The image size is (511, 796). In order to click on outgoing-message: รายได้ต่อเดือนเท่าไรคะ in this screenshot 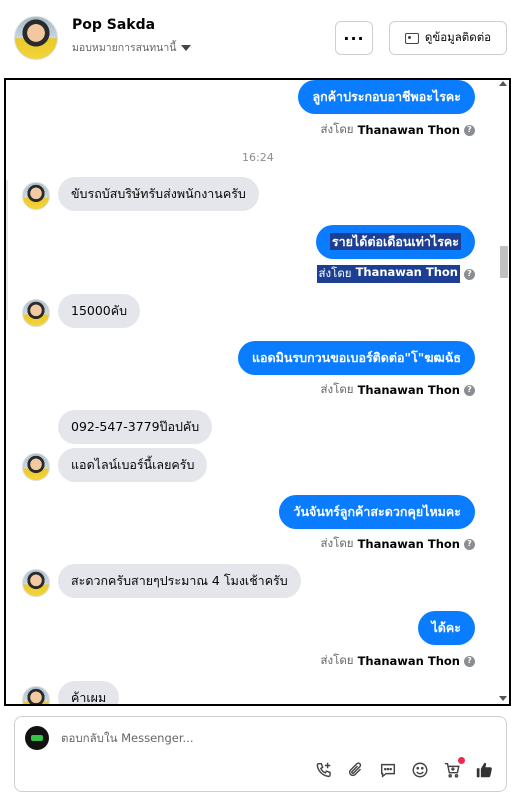, I will do `click(395, 242)`.